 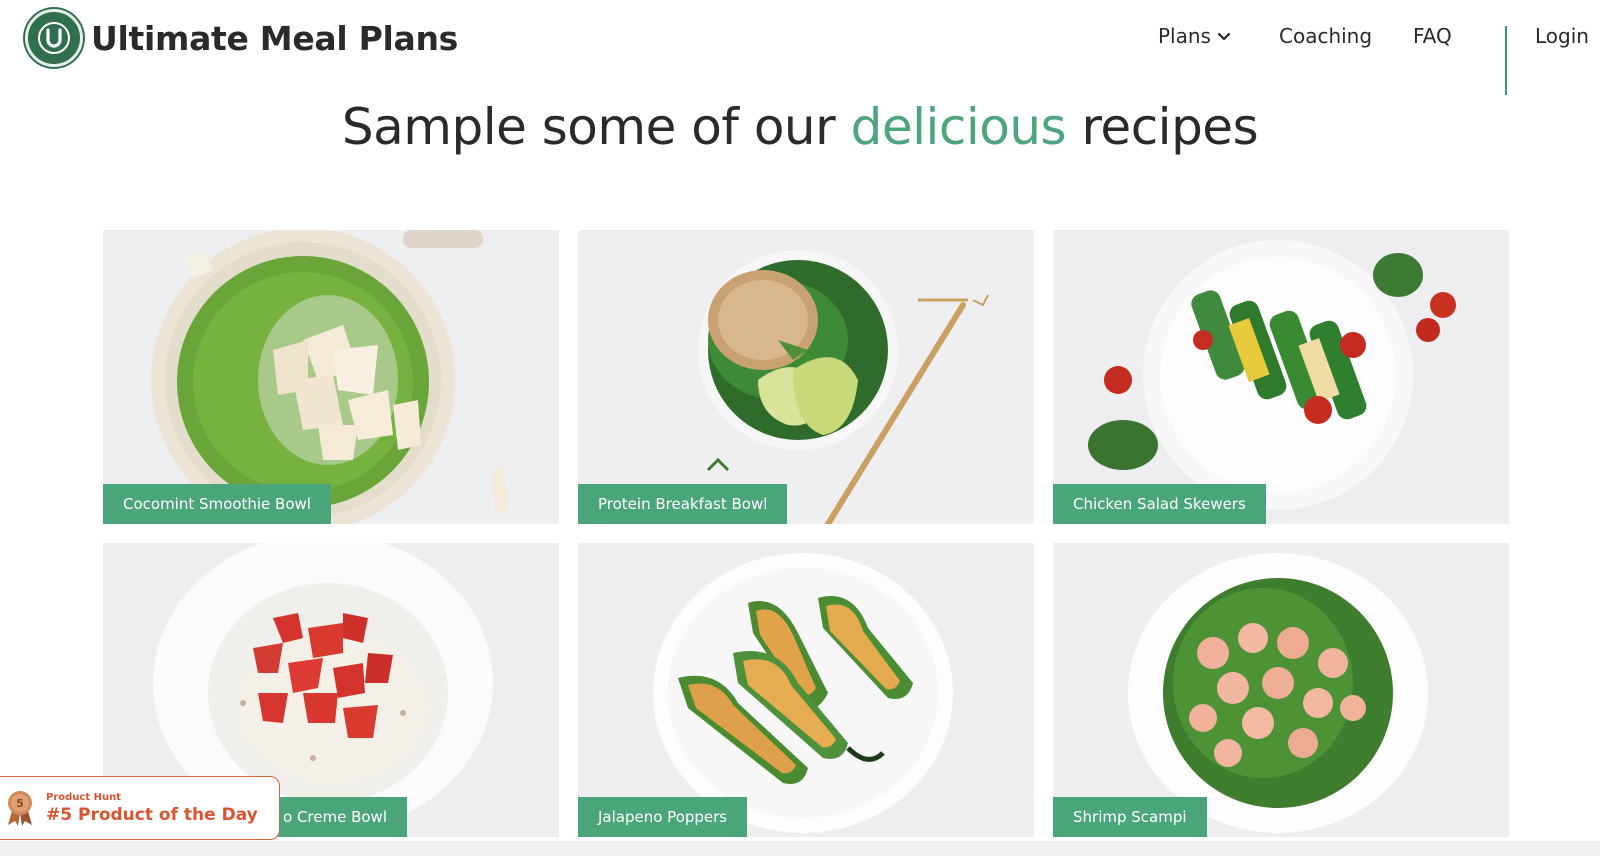 What do you see at coordinates (1506, 60) in the screenshot?
I see `nav-divider` at bounding box center [1506, 60].